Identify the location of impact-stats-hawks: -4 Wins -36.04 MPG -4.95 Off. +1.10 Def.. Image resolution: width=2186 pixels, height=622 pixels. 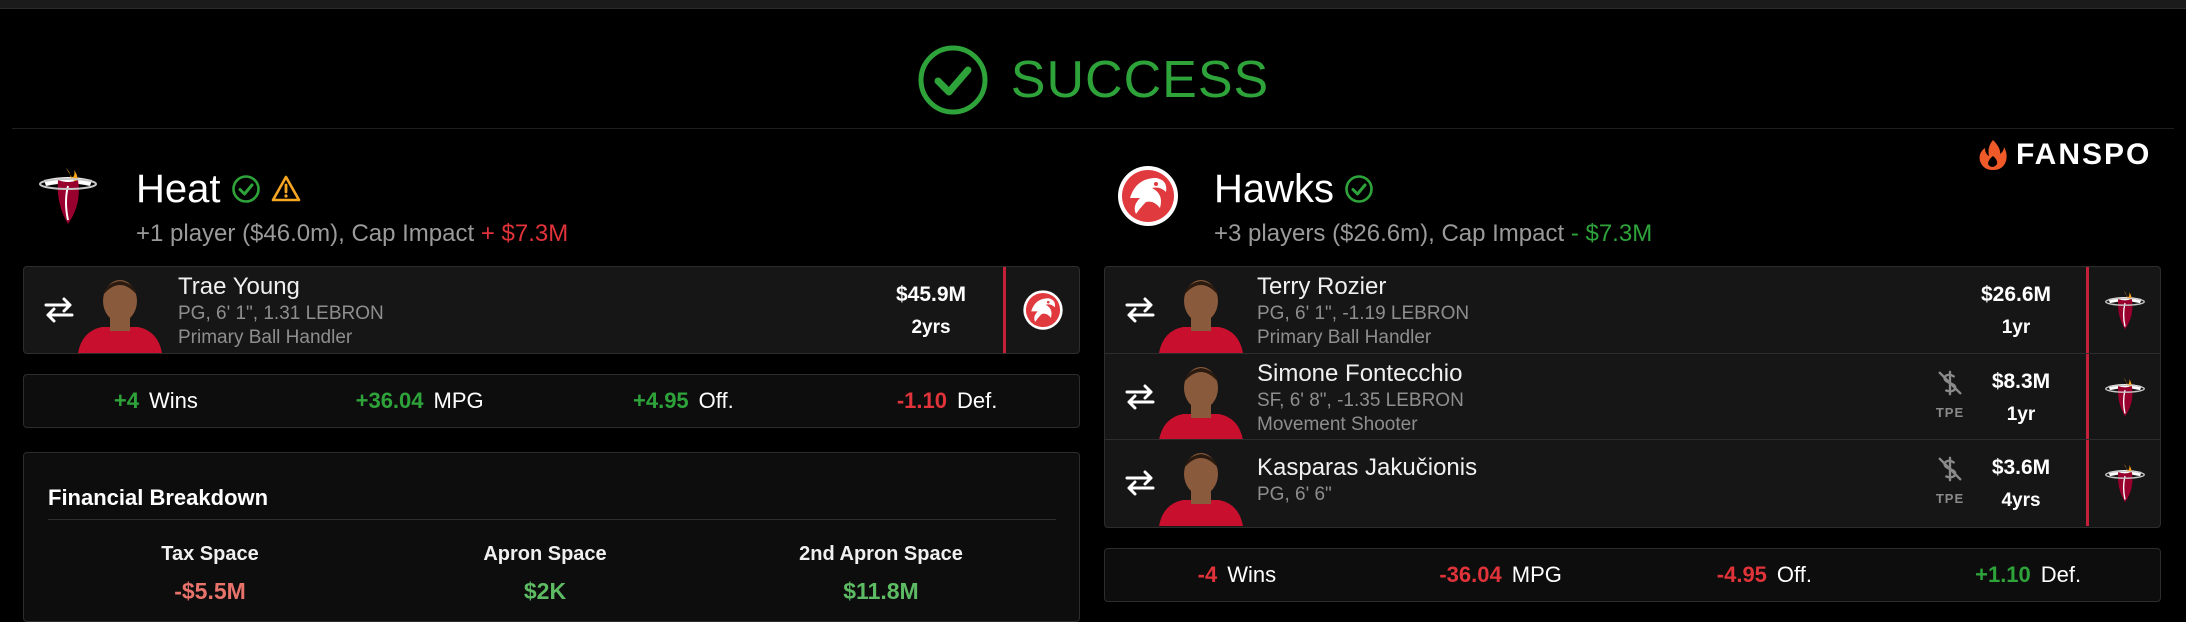
(1632, 575).